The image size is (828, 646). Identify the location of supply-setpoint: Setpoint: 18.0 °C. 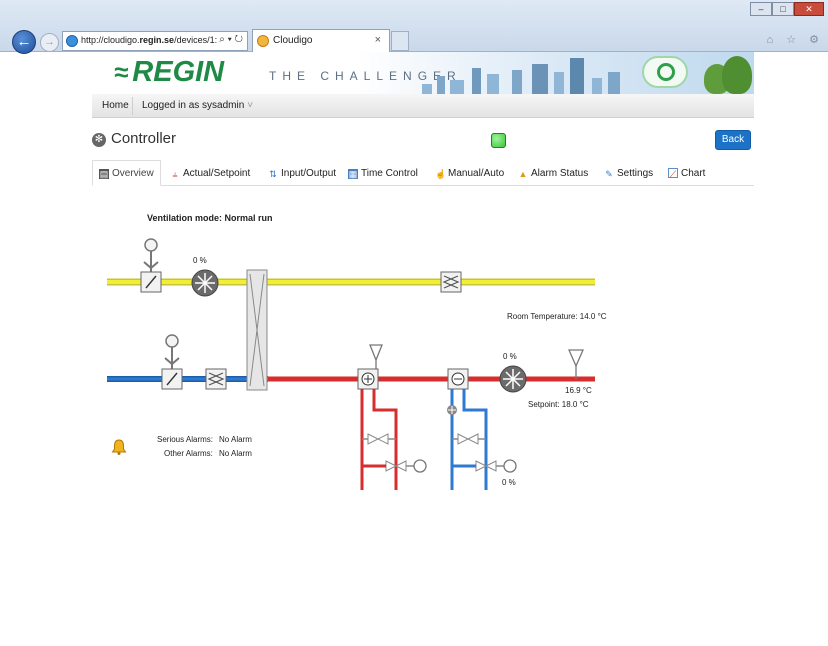
(558, 404).